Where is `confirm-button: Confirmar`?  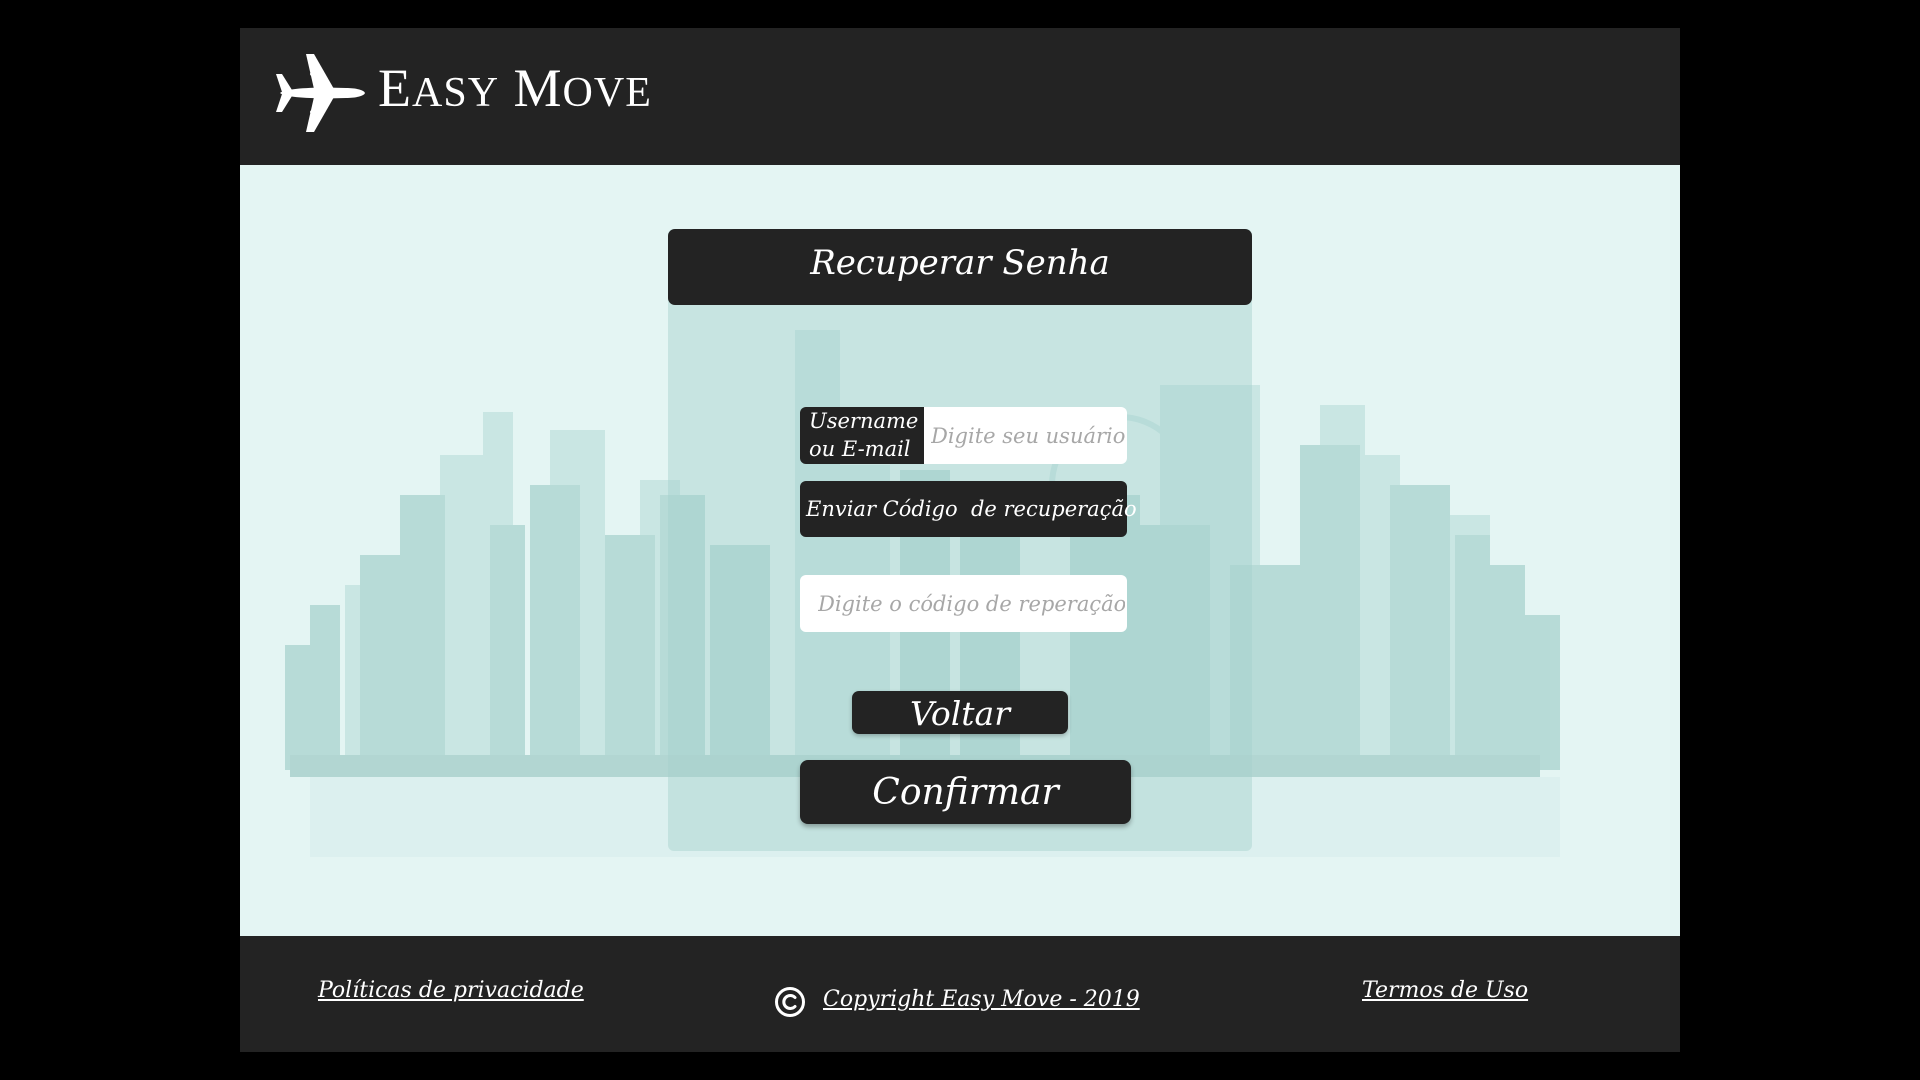 confirm-button: Confirmar is located at coordinates (965, 792).